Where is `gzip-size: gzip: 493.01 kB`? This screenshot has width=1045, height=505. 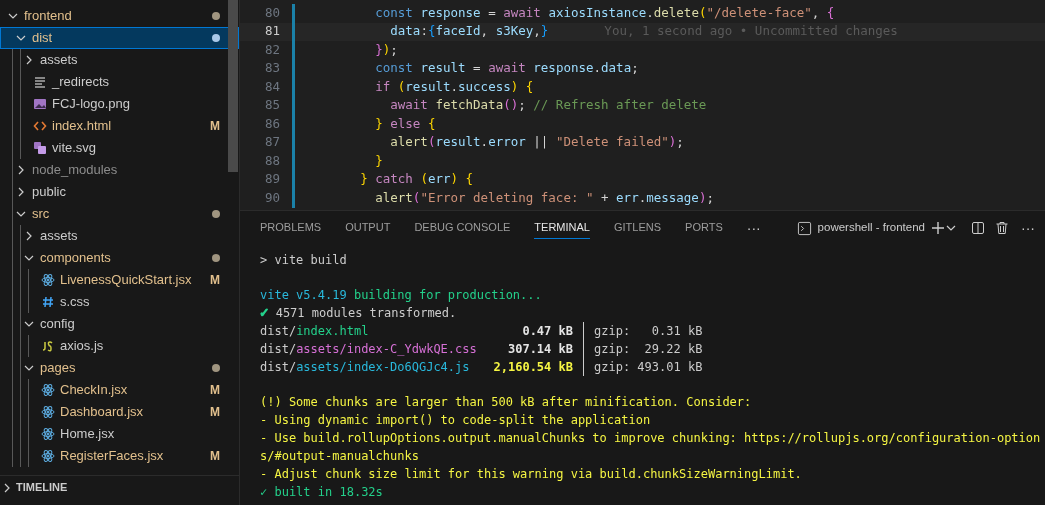
gzip-size: gzip: 493.01 kB is located at coordinates (648, 367).